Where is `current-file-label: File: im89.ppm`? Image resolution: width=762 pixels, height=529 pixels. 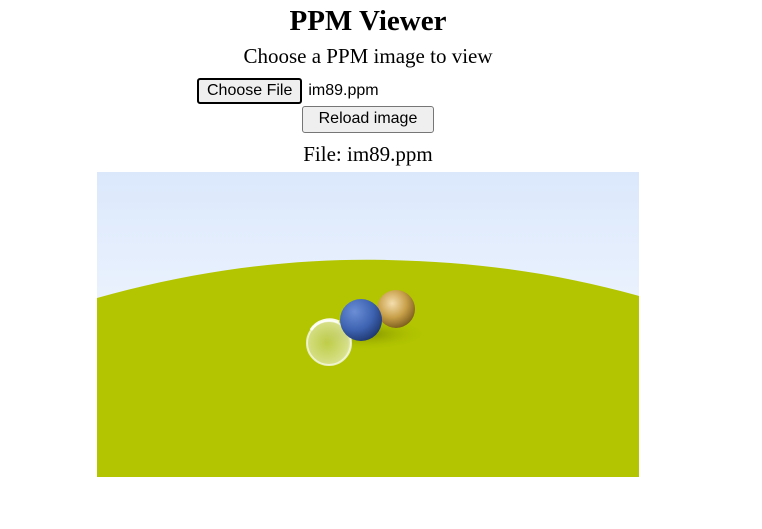 current-file-label: File: im89.ppm is located at coordinates (368, 154).